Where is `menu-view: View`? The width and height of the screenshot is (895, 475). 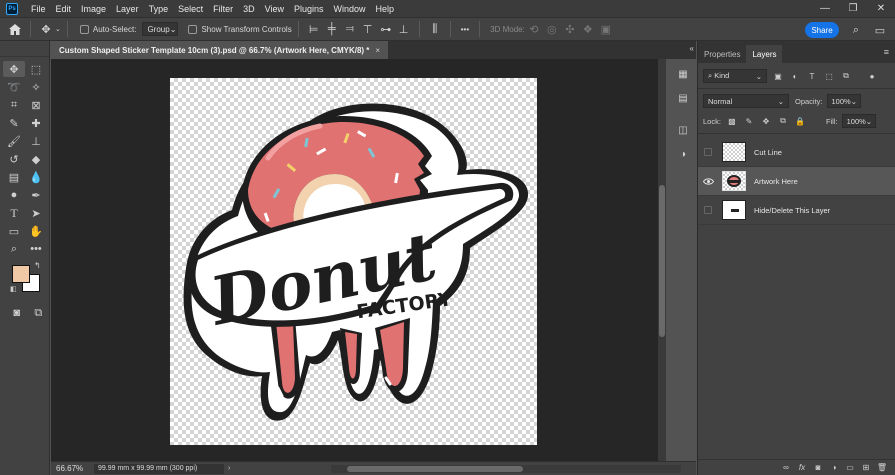 menu-view: View is located at coordinates (274, 9).